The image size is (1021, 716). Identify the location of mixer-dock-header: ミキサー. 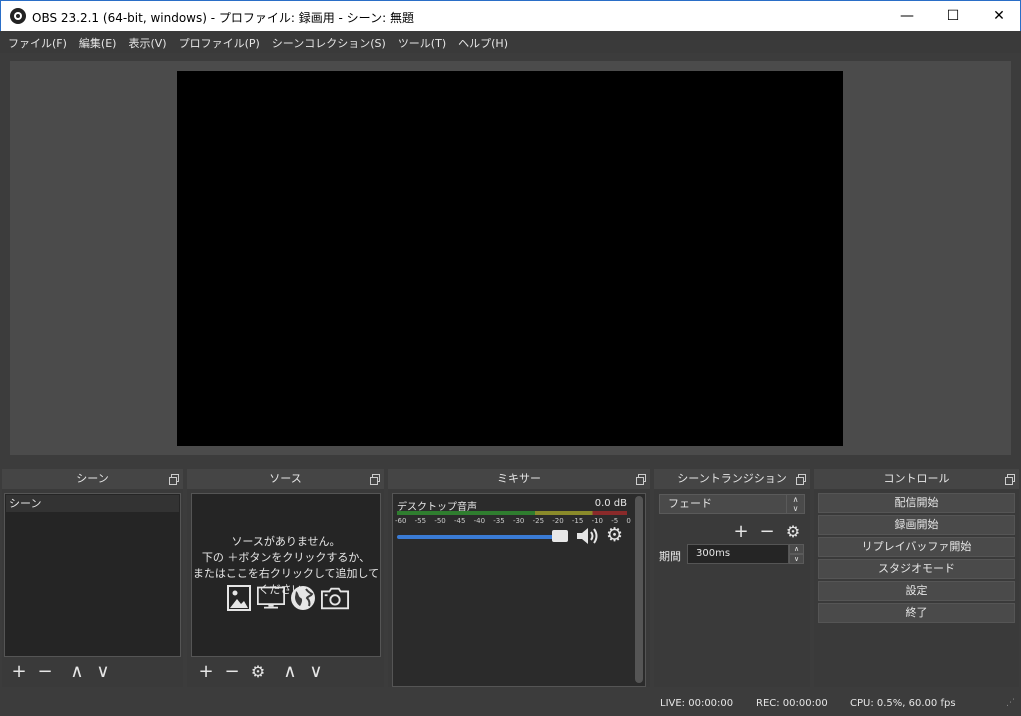
(519, 479).